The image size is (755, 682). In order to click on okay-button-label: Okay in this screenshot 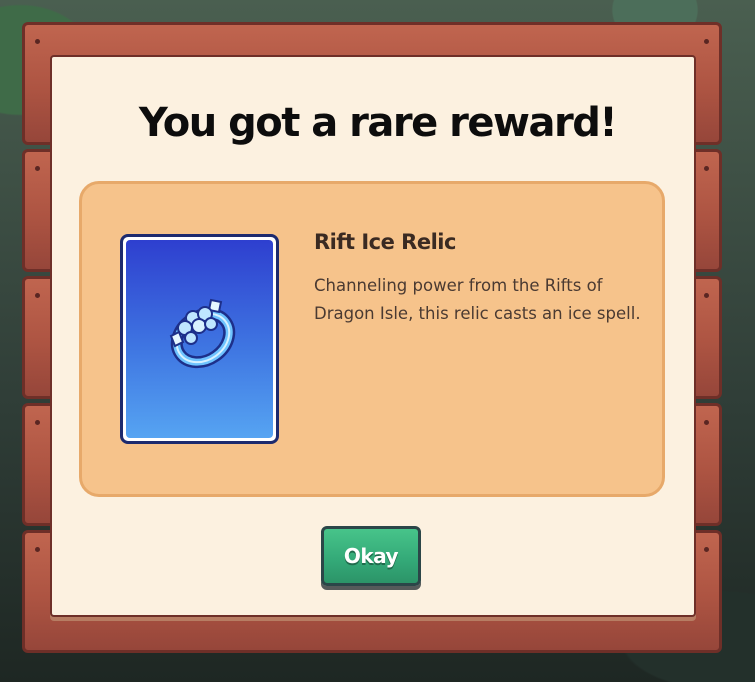, I will do `click(371, 556)`.